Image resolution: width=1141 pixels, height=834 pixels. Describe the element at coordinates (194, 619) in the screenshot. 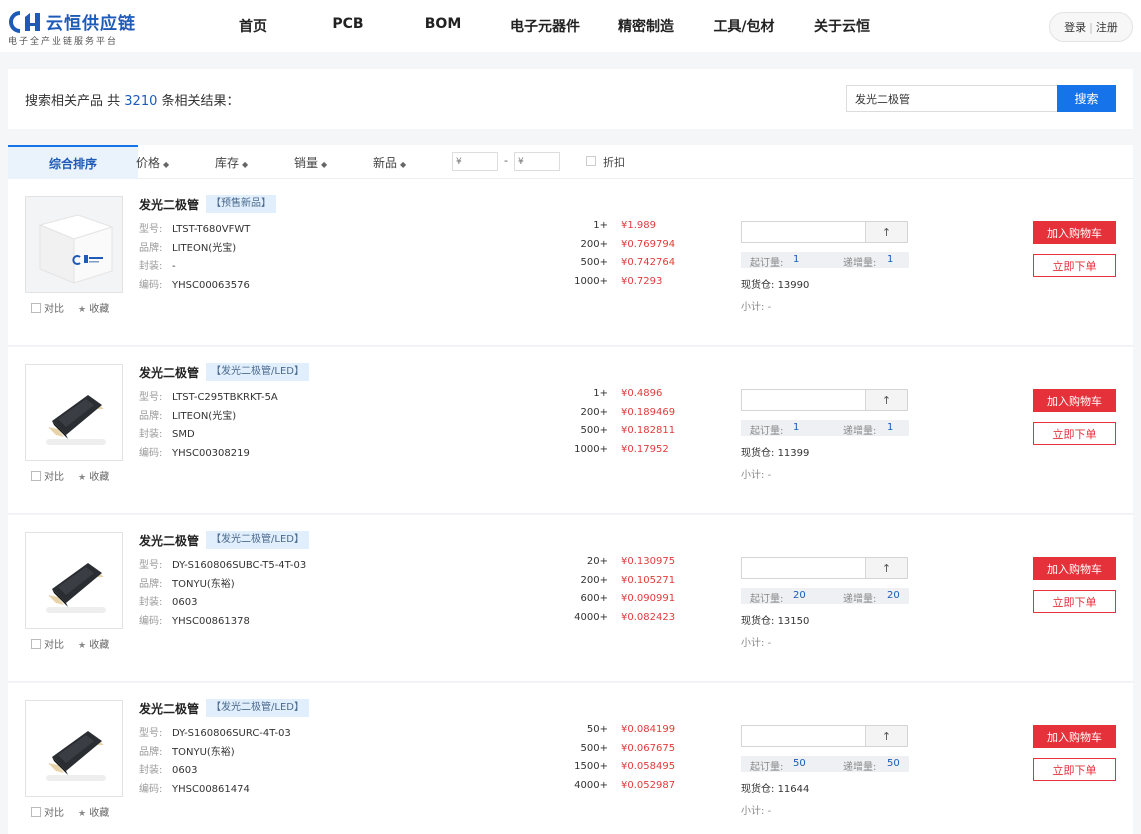

I see `product-attr-code: 编码: YHSC00861378` at that location.